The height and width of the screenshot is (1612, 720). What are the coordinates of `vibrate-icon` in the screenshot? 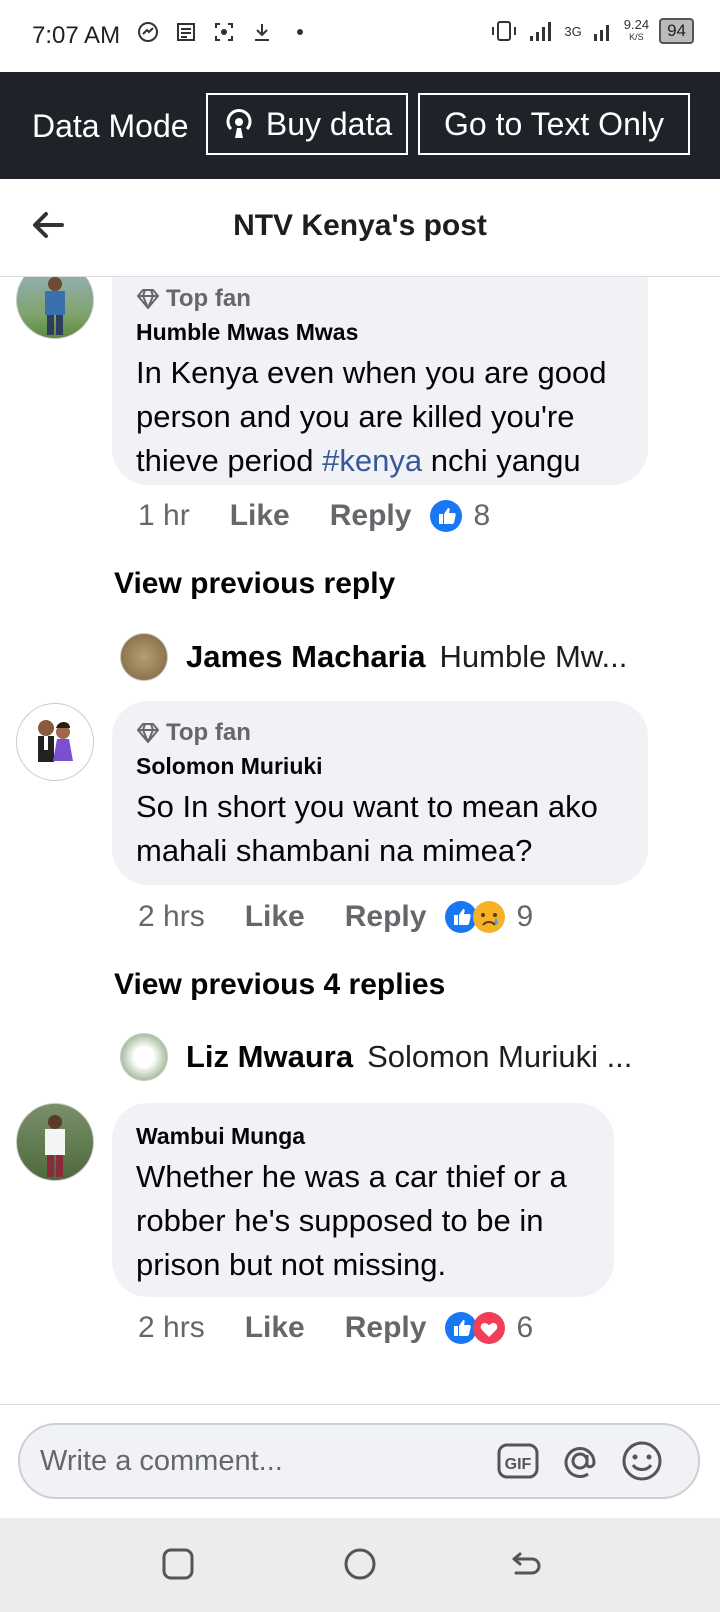 It's located at (504, 31).